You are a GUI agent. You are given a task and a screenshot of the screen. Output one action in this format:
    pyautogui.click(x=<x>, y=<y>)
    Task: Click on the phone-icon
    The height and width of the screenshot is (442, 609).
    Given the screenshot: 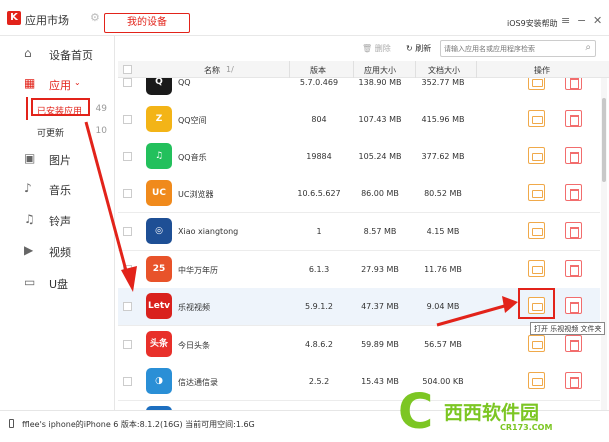 What is the action you would take?
    pyautogui.click(x=11, y=423)
    